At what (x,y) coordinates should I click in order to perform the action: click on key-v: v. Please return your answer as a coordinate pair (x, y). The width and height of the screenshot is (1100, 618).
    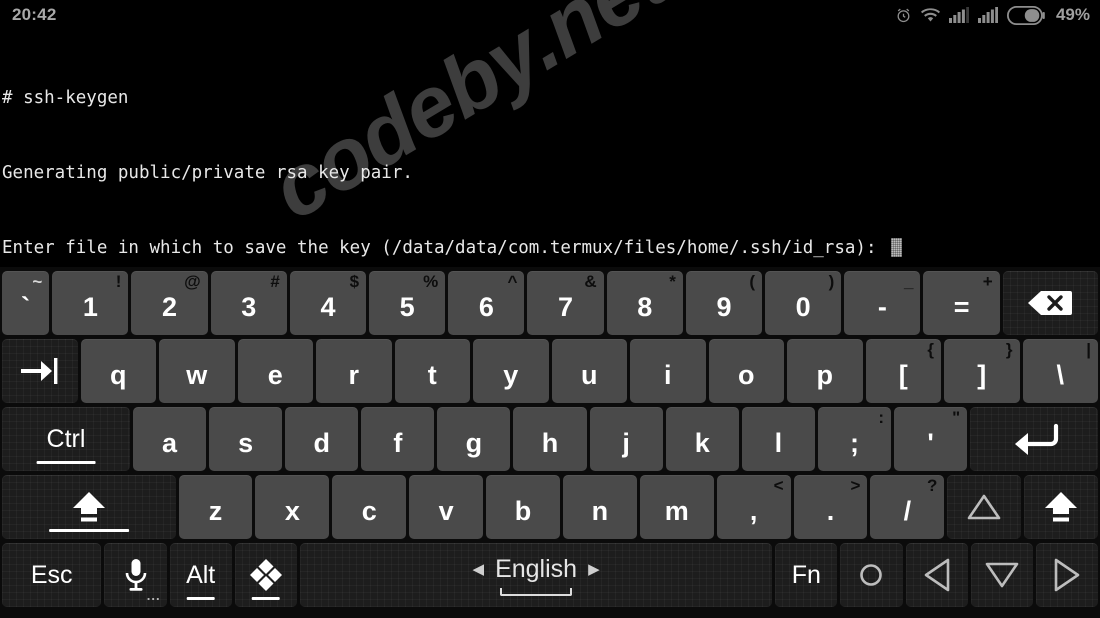
    Looking at the image, I should click on (446, 507).